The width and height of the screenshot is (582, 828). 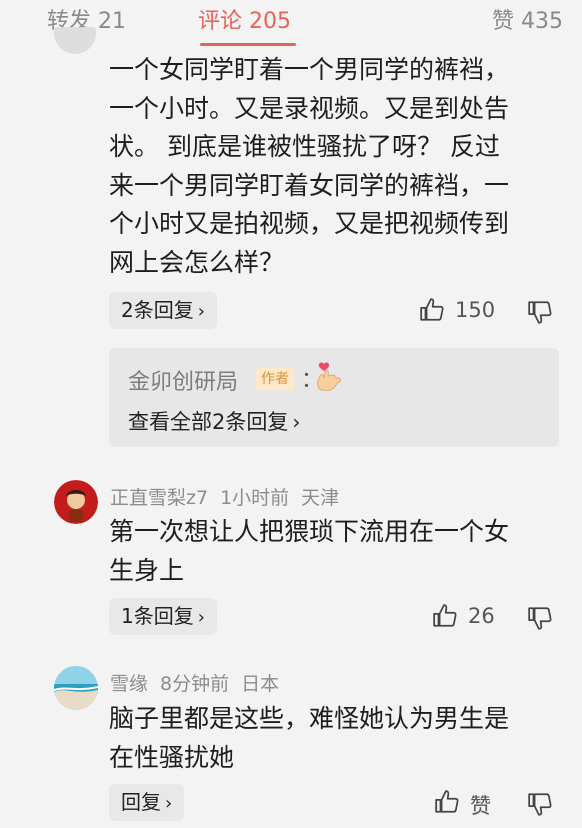 I want to click on comment-line: 一个小时。又是录视频。又是到处告, so click(x=309, y=108).